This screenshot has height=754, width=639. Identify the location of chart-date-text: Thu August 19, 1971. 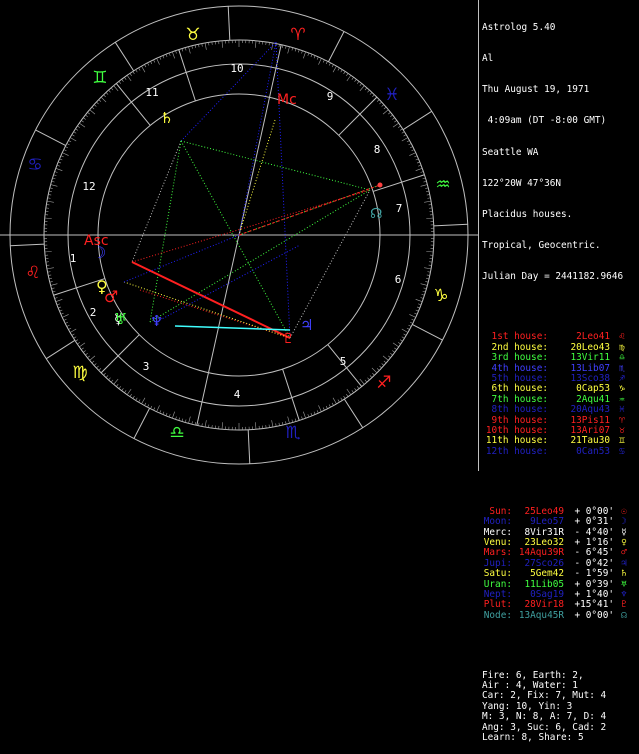
(535, 90).